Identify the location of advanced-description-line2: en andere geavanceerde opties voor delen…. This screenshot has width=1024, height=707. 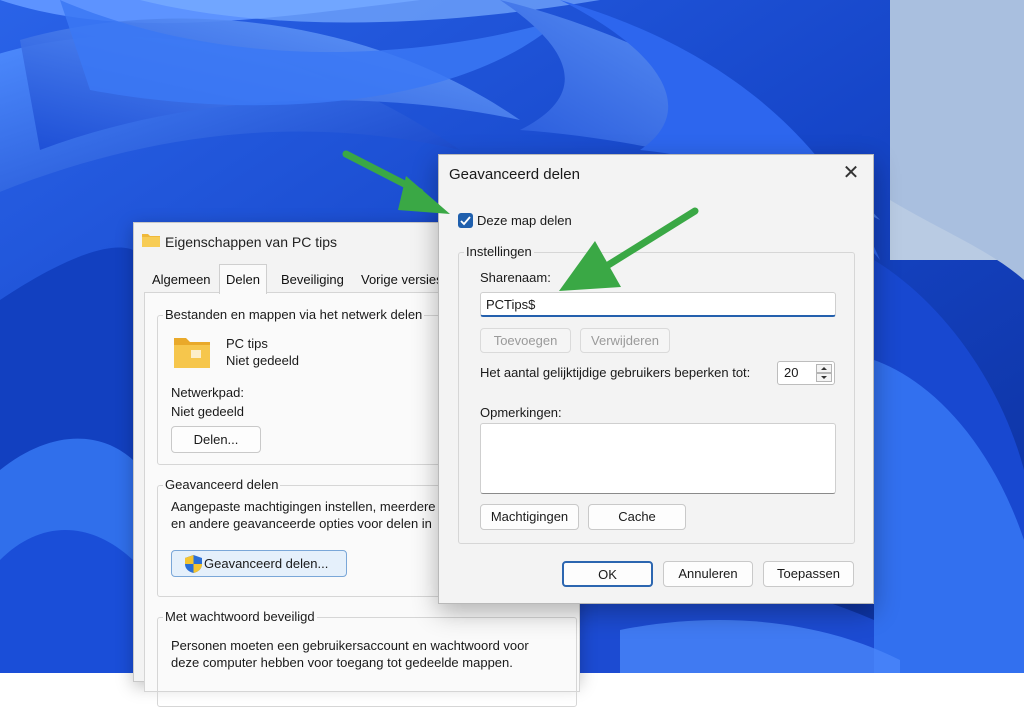
(301, 523).